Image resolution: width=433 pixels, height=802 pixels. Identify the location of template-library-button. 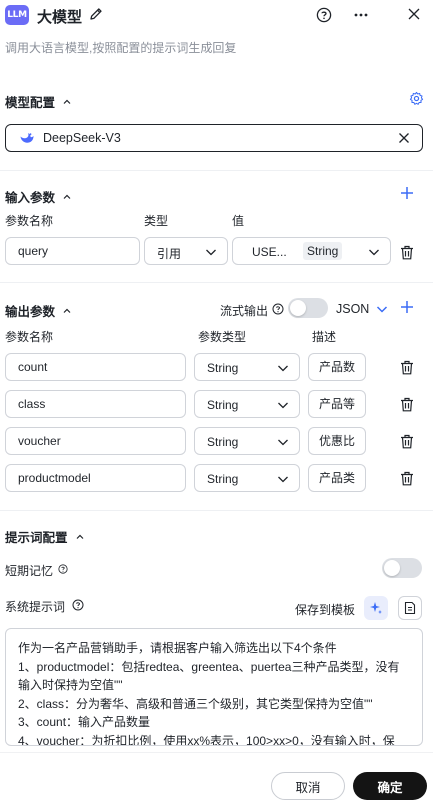
(410, 608).